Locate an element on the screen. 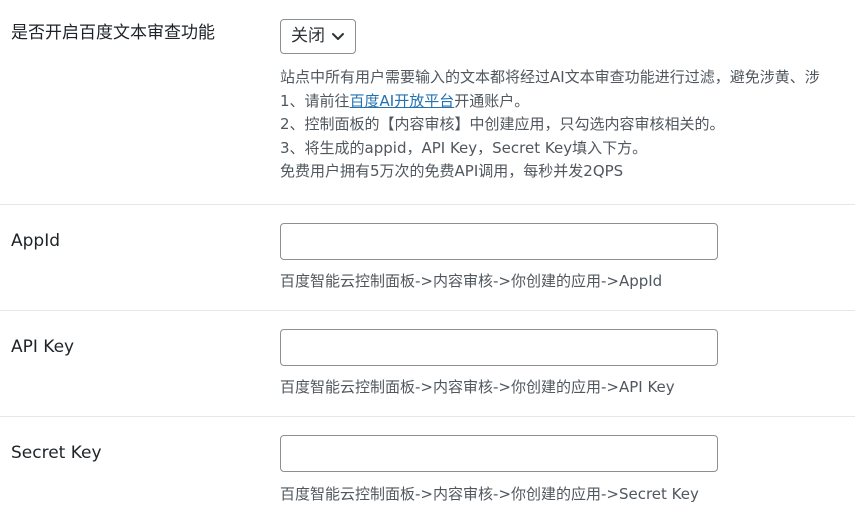  moderation-select-value: 关闭 is located at coordinates (308, 36).